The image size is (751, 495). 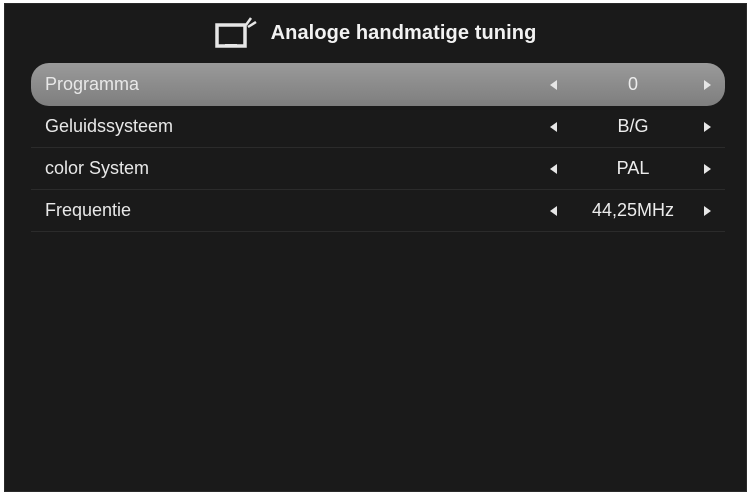 I want to click on header: Analoge handmatige tuning, so click(x=375, y=33).